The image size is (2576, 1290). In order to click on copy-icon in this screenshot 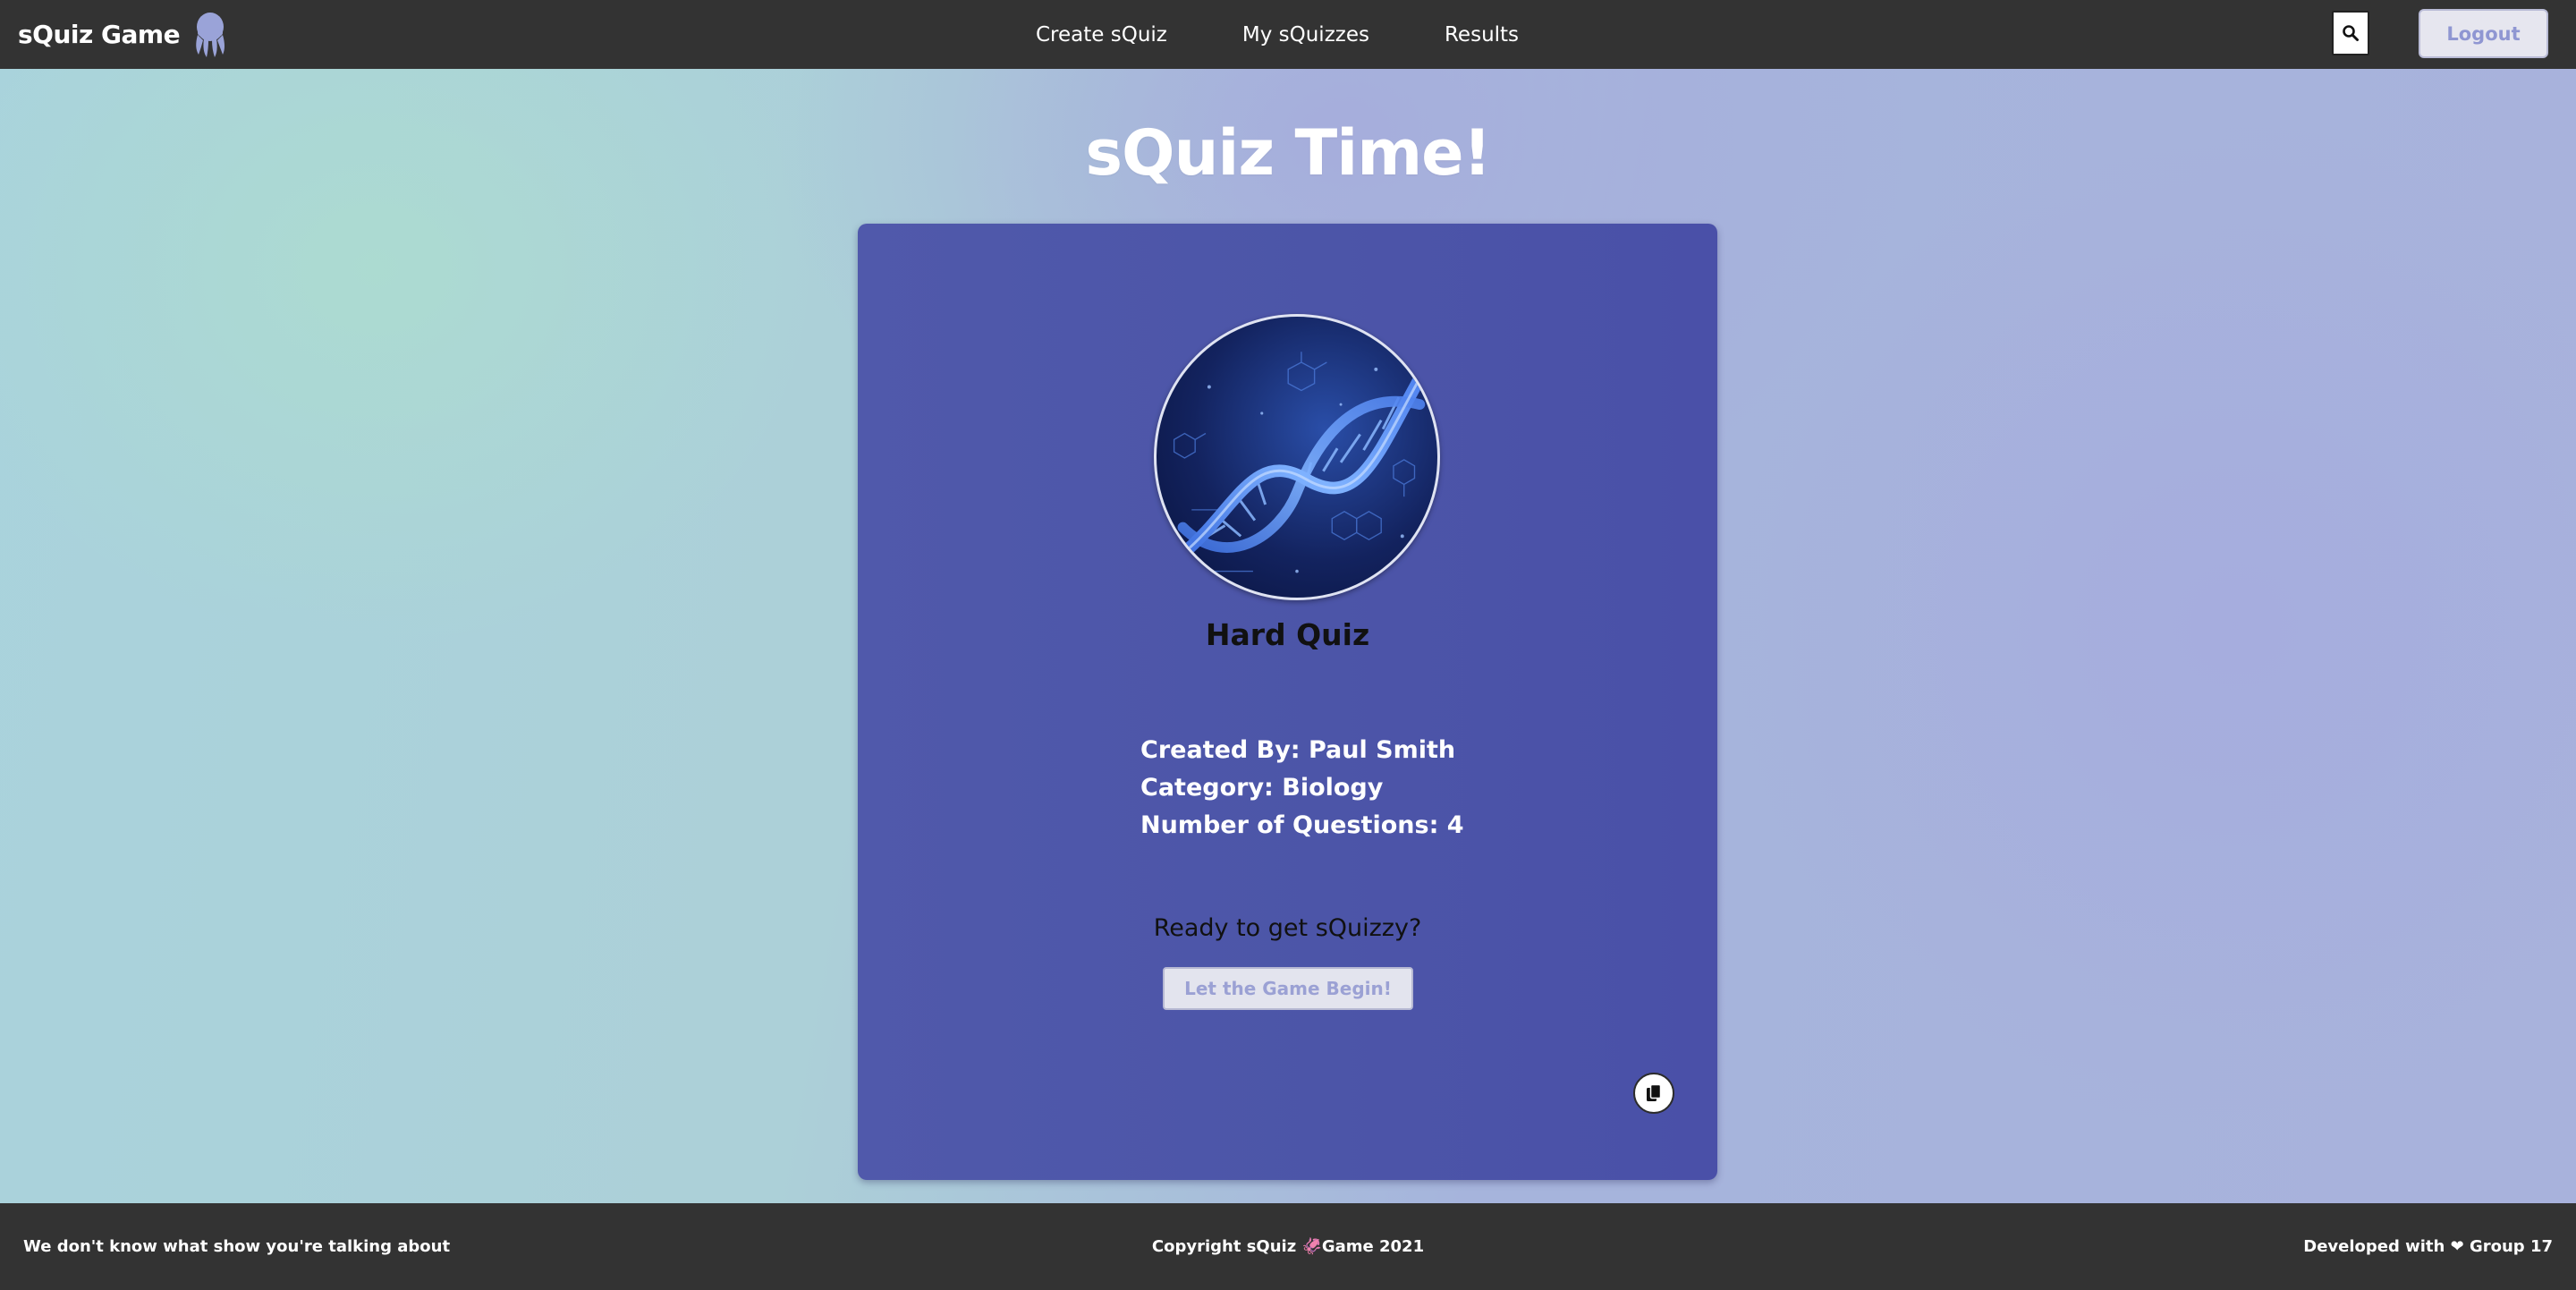, I will do `click(1654, 1092)`.